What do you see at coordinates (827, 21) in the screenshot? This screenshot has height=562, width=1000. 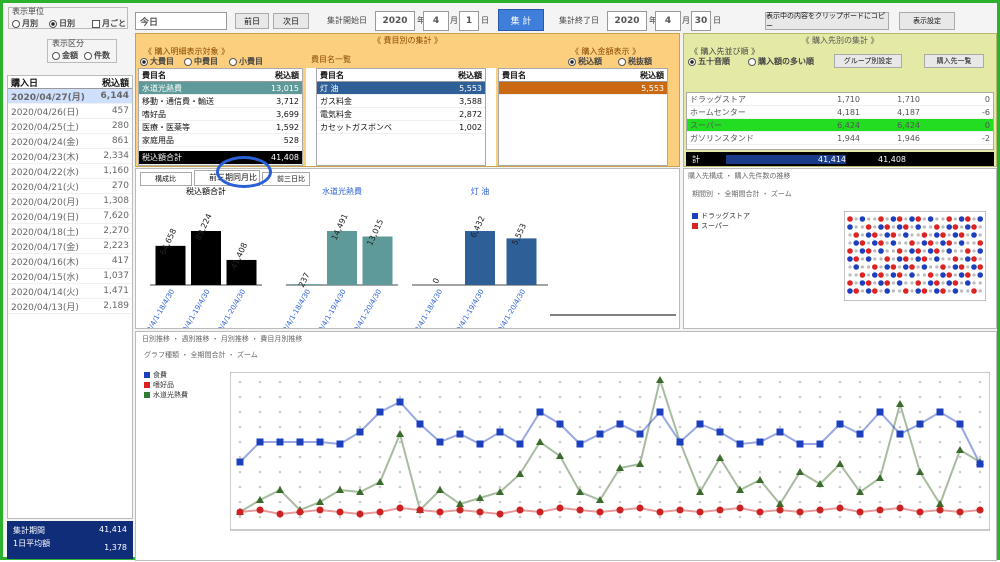 I see `copy-button: 表示中の内容をクリップボードにコピー` at bounding box center [827, 21].